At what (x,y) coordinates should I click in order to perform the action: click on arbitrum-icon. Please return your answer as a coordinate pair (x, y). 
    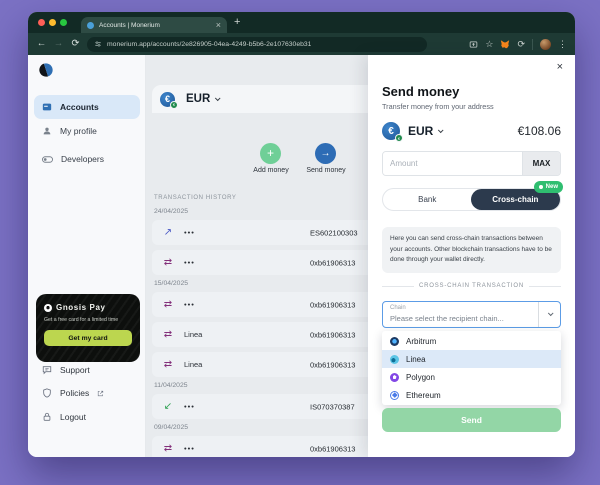
    Looking at the image, I should click on (394, 341).